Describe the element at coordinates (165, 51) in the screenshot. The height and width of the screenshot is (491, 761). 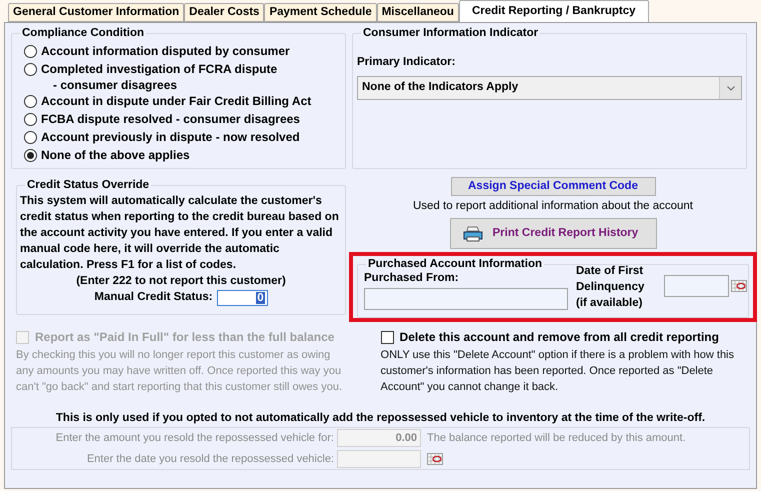
I see `radio-label: Account information disputed by consumer` at that location.